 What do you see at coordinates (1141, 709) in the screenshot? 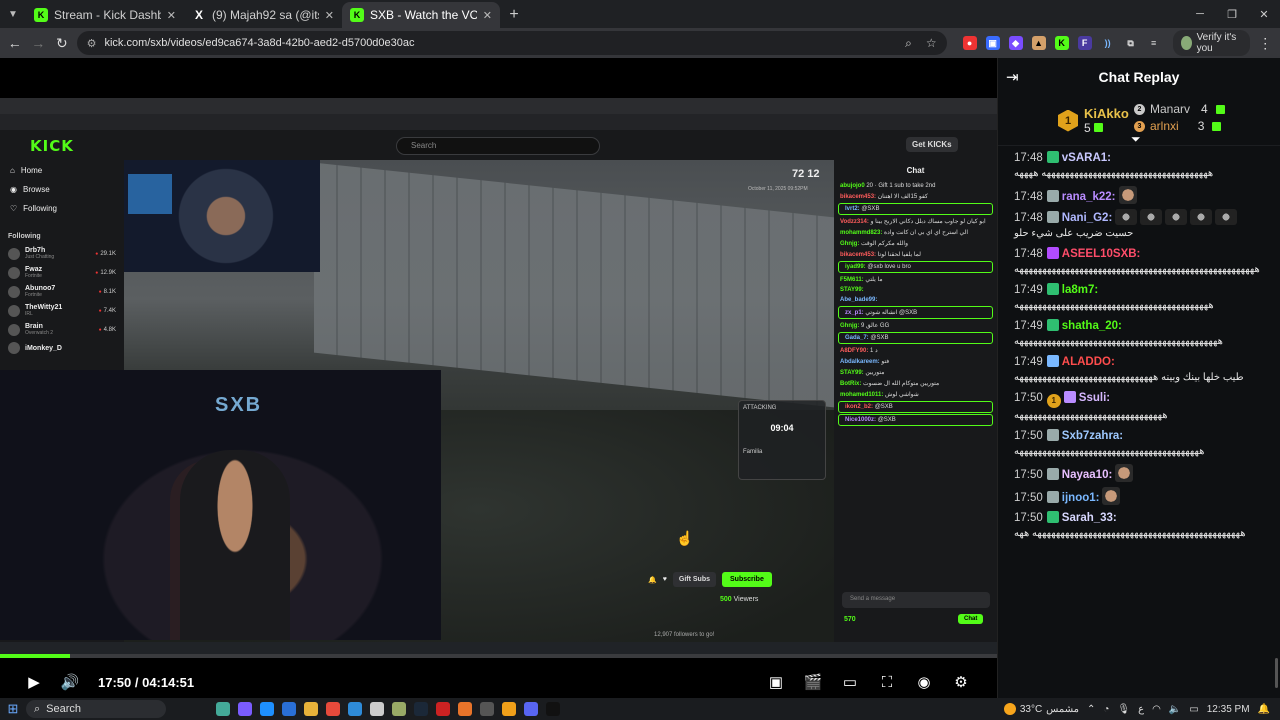
I see `language-indicator: ع` at bounding box center [1141, 709].